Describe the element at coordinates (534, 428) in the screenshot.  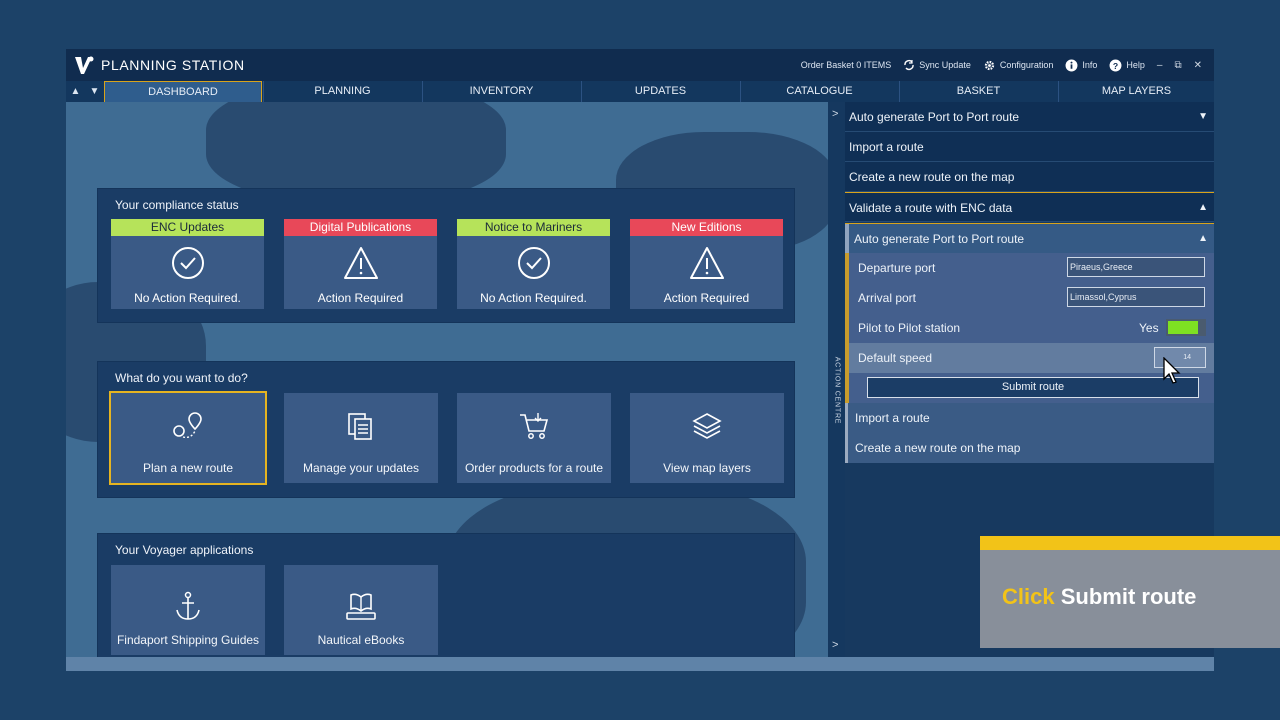
I see `shopping-cart-icon` at that location.